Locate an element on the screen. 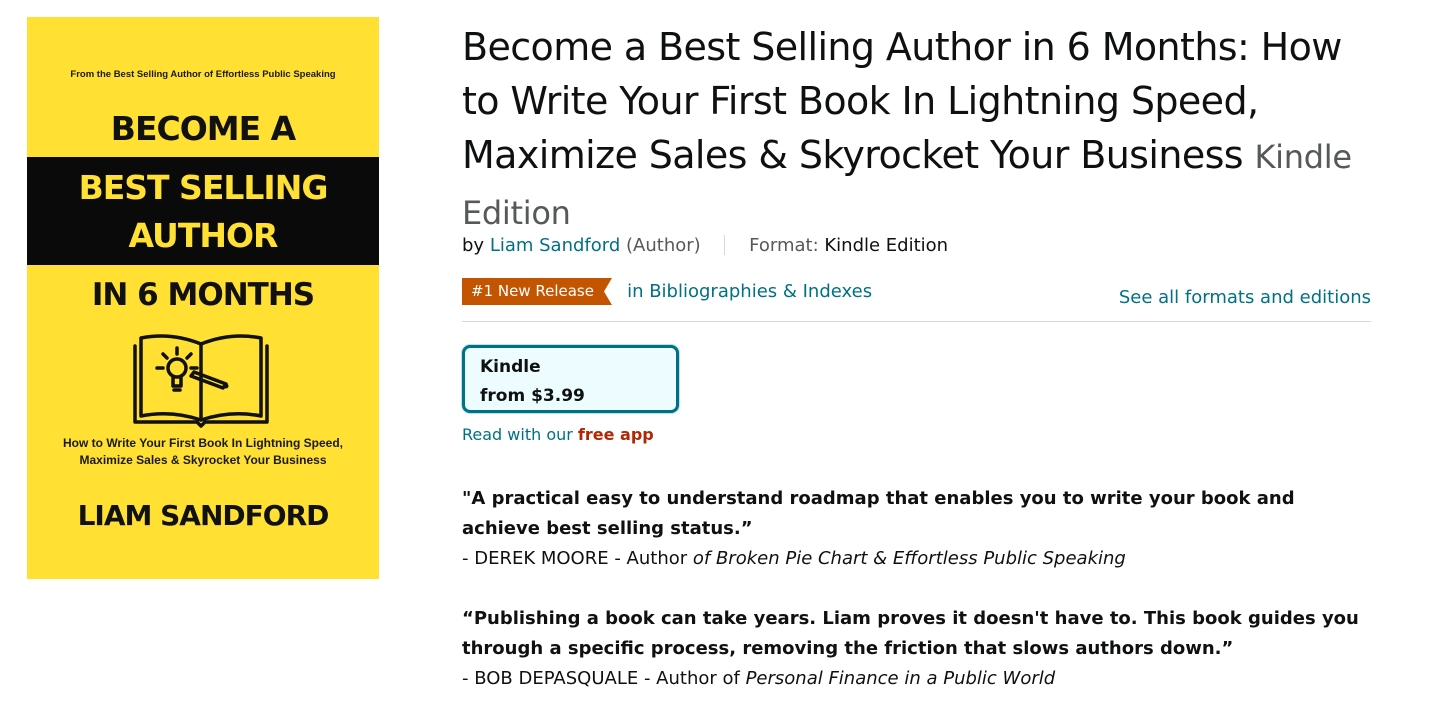 The height and width of the screenshot is (706, 1434). byline-separator is located at coordinates (725, 245).